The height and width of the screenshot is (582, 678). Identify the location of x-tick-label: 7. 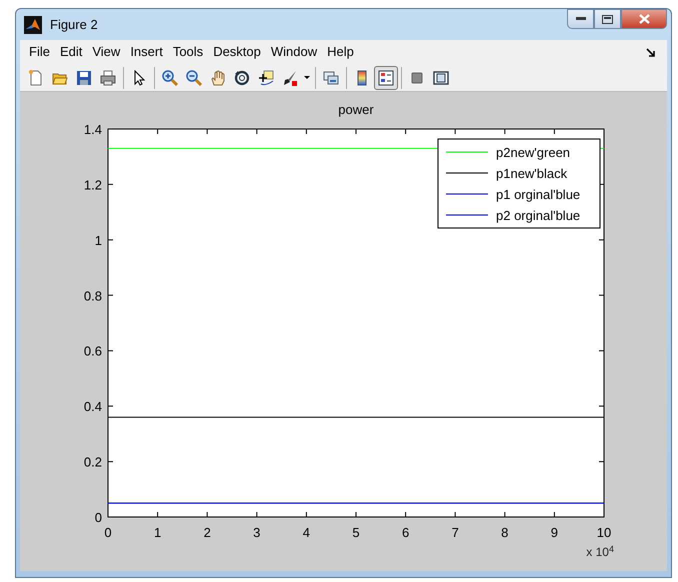
(455, 532).